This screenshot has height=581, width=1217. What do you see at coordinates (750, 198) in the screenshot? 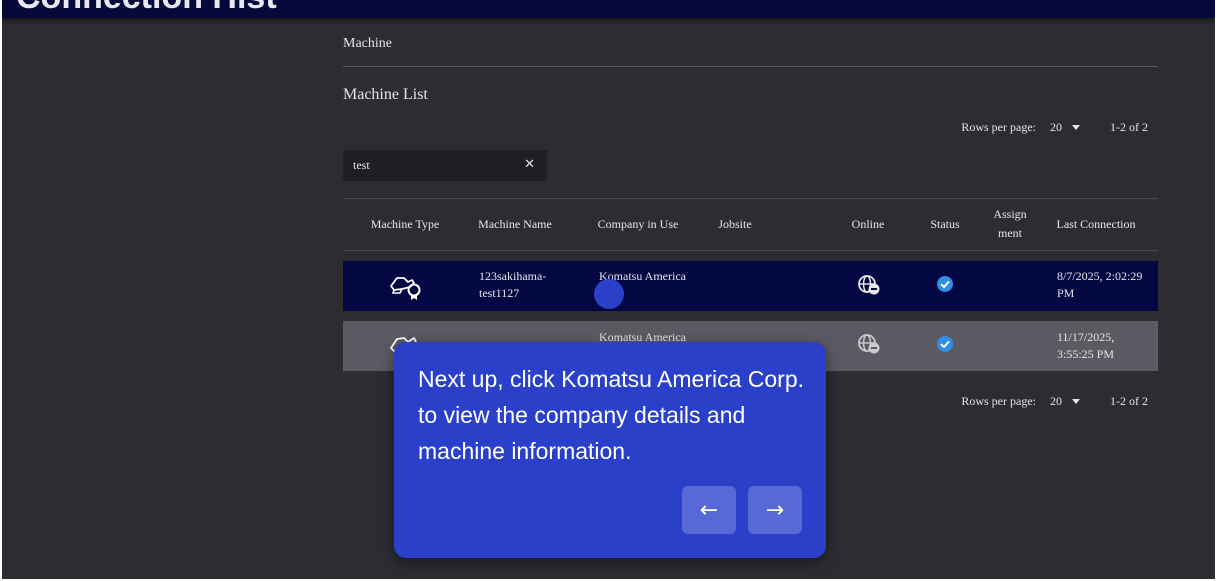
I see `table-header-top-border` at bounding box center [750, 198].